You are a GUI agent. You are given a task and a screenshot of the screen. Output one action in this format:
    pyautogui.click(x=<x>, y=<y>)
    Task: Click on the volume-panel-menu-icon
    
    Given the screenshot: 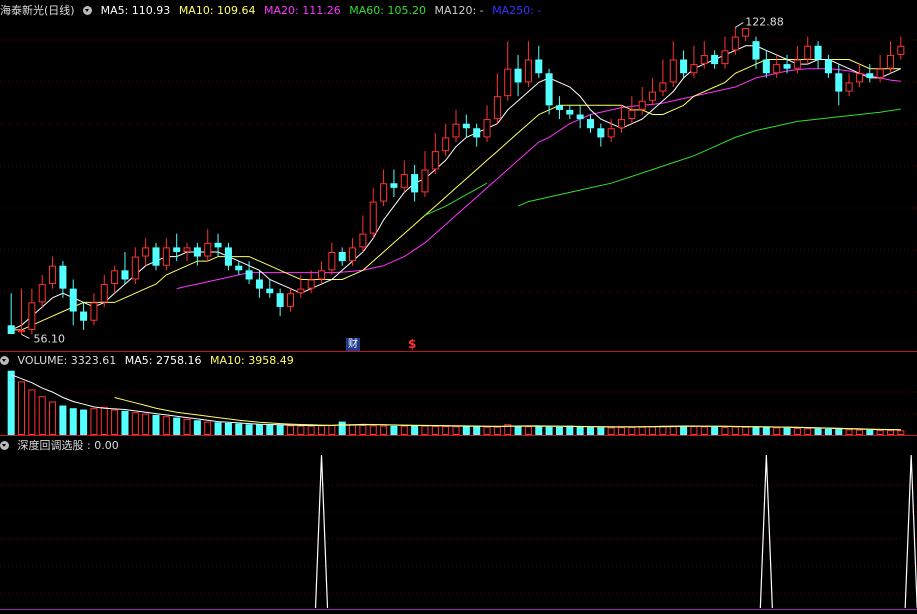 What is the action you would take?
    pyautogui.click(x=4, y=360)
    